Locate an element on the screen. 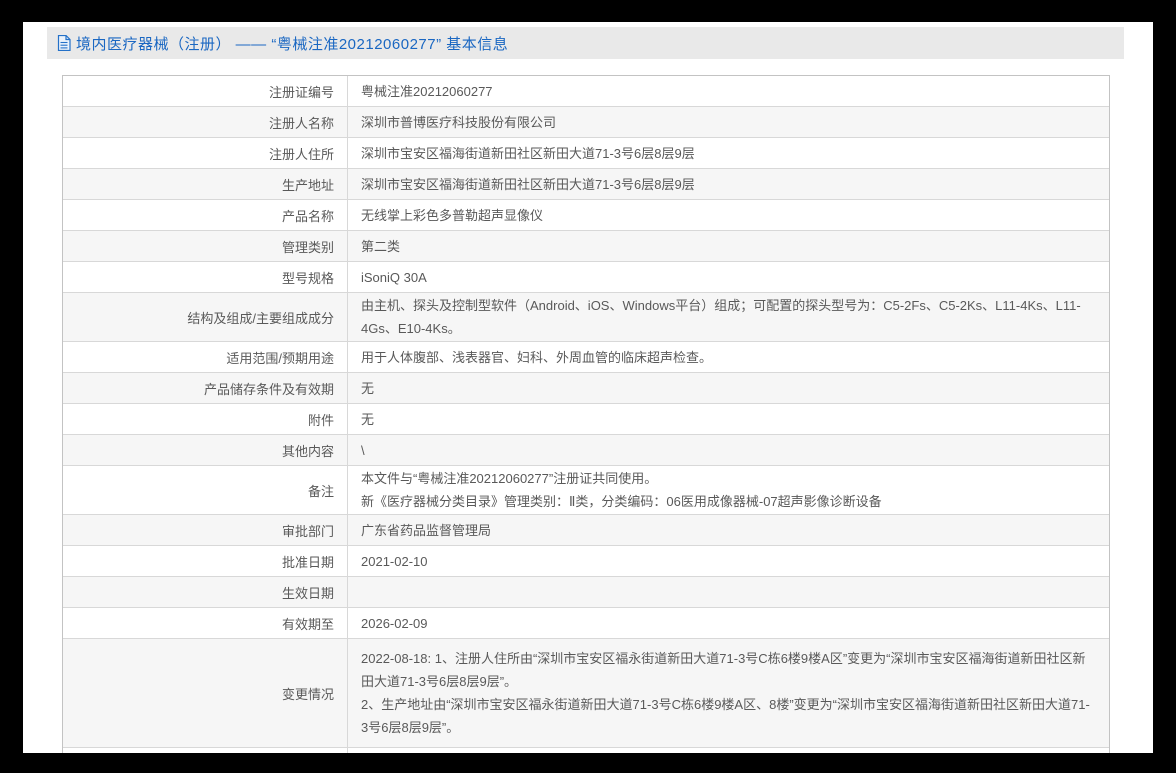 The image size is (1176, 773). row-value: 无线掌上彩色多普勒超声显像仪 is located at coordinates (452, 215).